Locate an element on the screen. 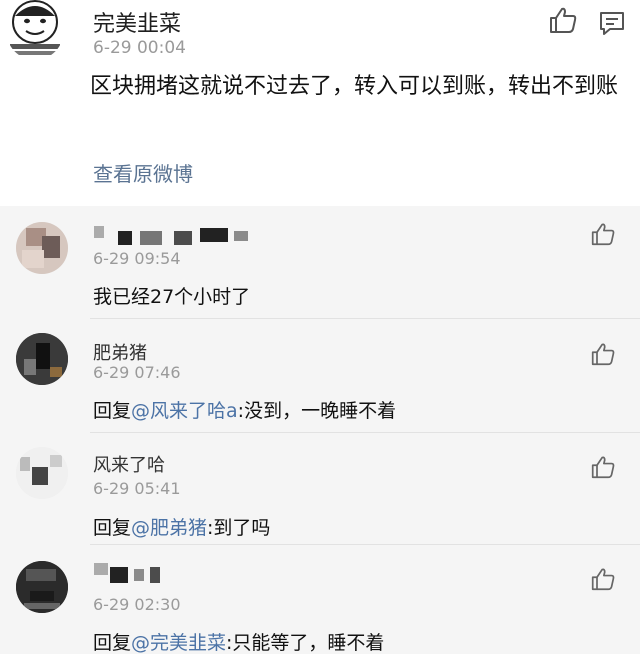 This screenshot has height=655, width=640. comment-reply-text: 回复@风来了哈a:没到，一晚睡不着 is located at coordinates (244, 409).